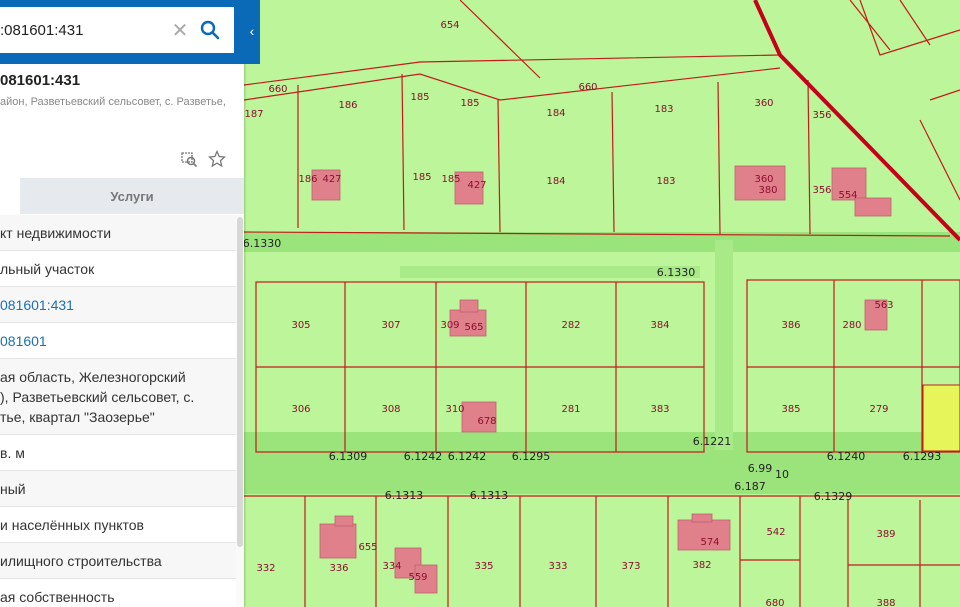  I want to click on parcel-label: 563, so click(883, 305).